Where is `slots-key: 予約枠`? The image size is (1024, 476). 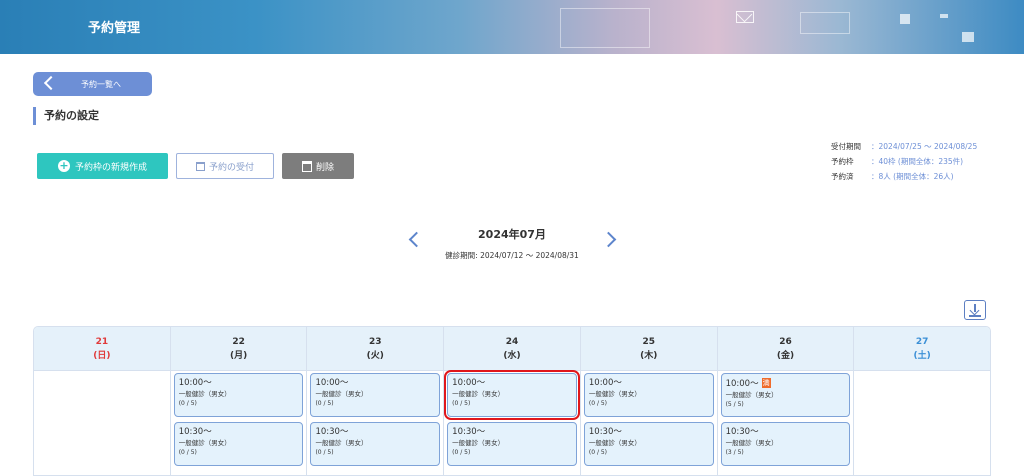
slots-key: 予約枠 is located at coordinates (842, 161).